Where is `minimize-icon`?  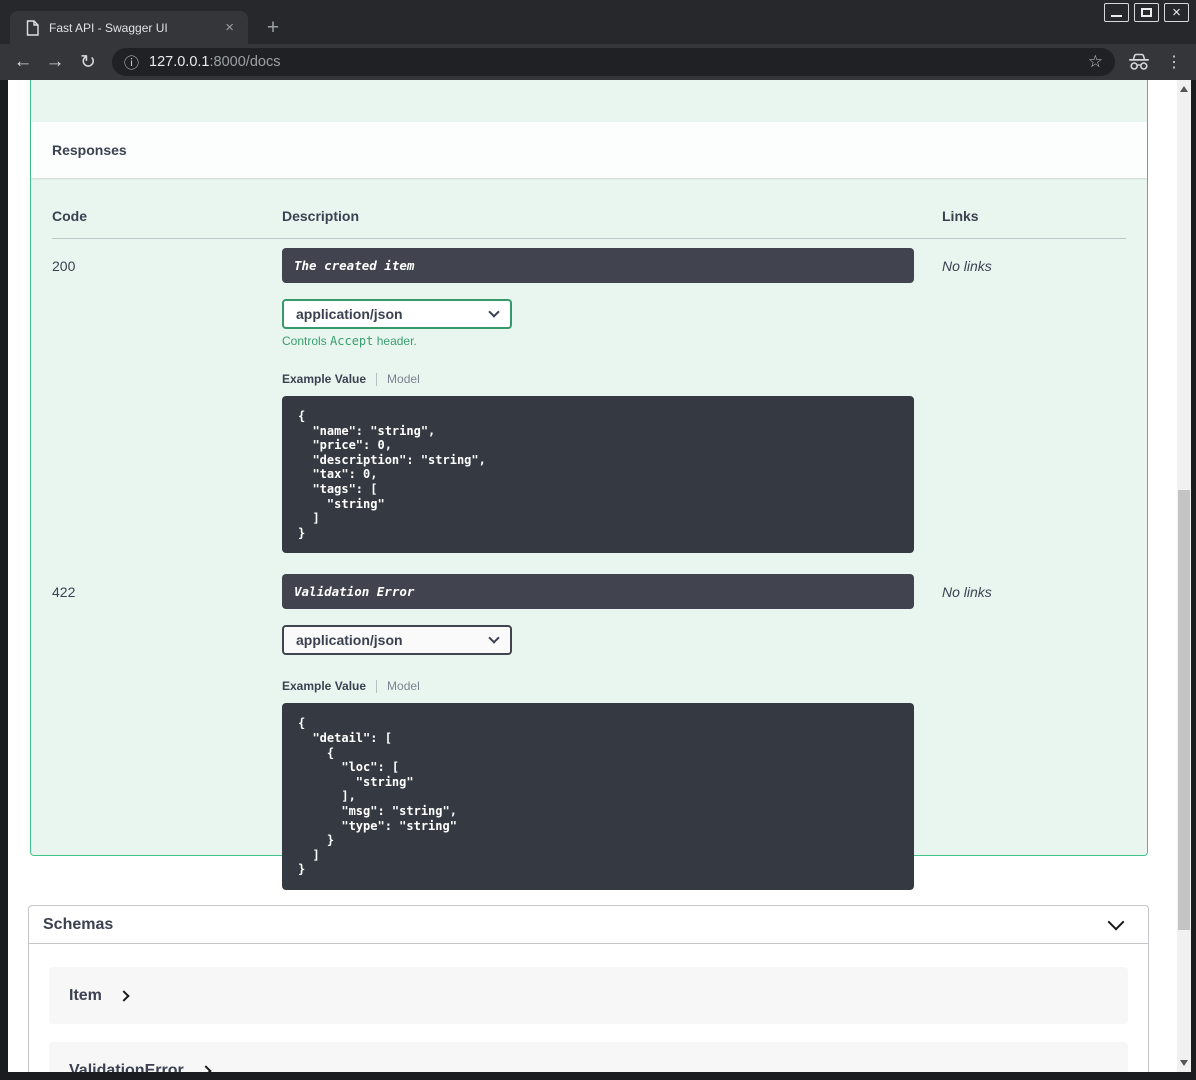
minimize-icon is located at coordinates (1116, 15).